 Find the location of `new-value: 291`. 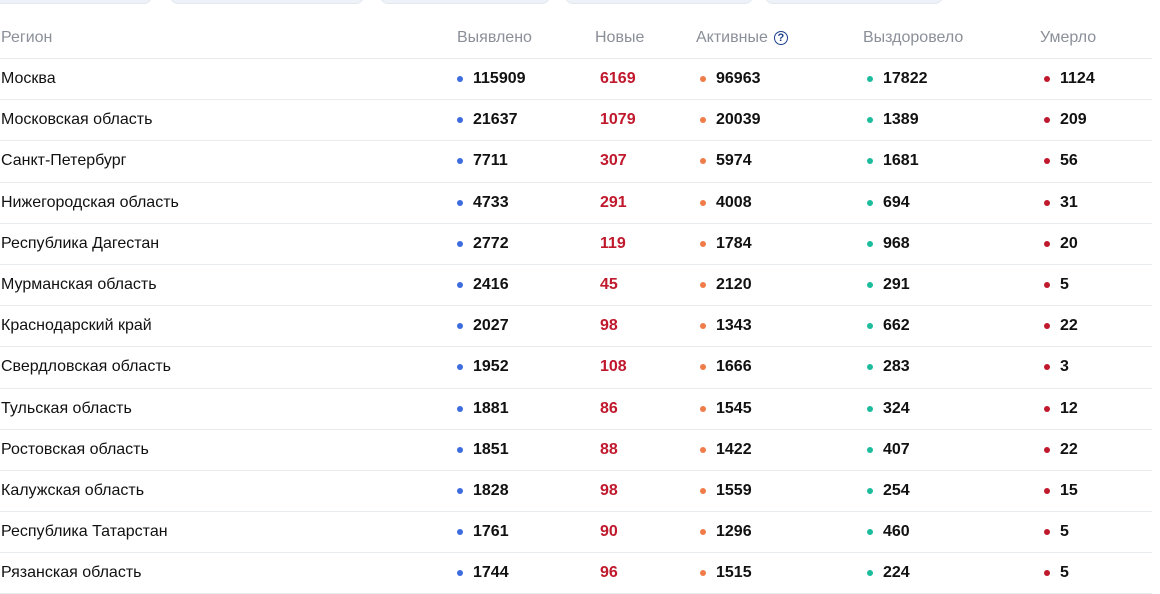

new-value: 291 is located at coordinates (613, 202).